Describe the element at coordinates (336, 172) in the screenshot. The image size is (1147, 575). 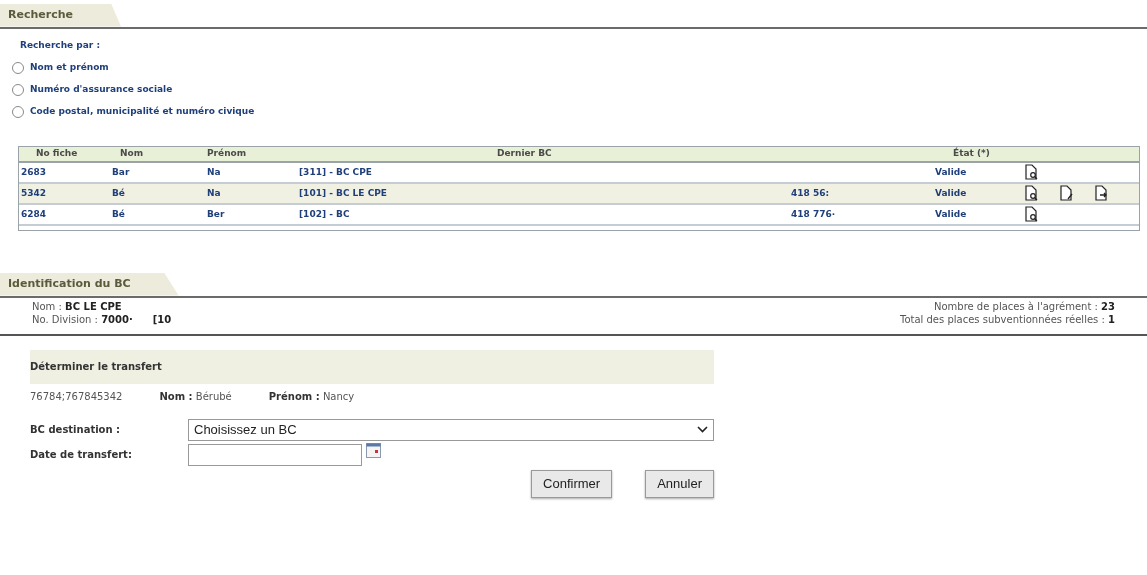
I see `table-cell-text: [311] - BC CPE` at that location.